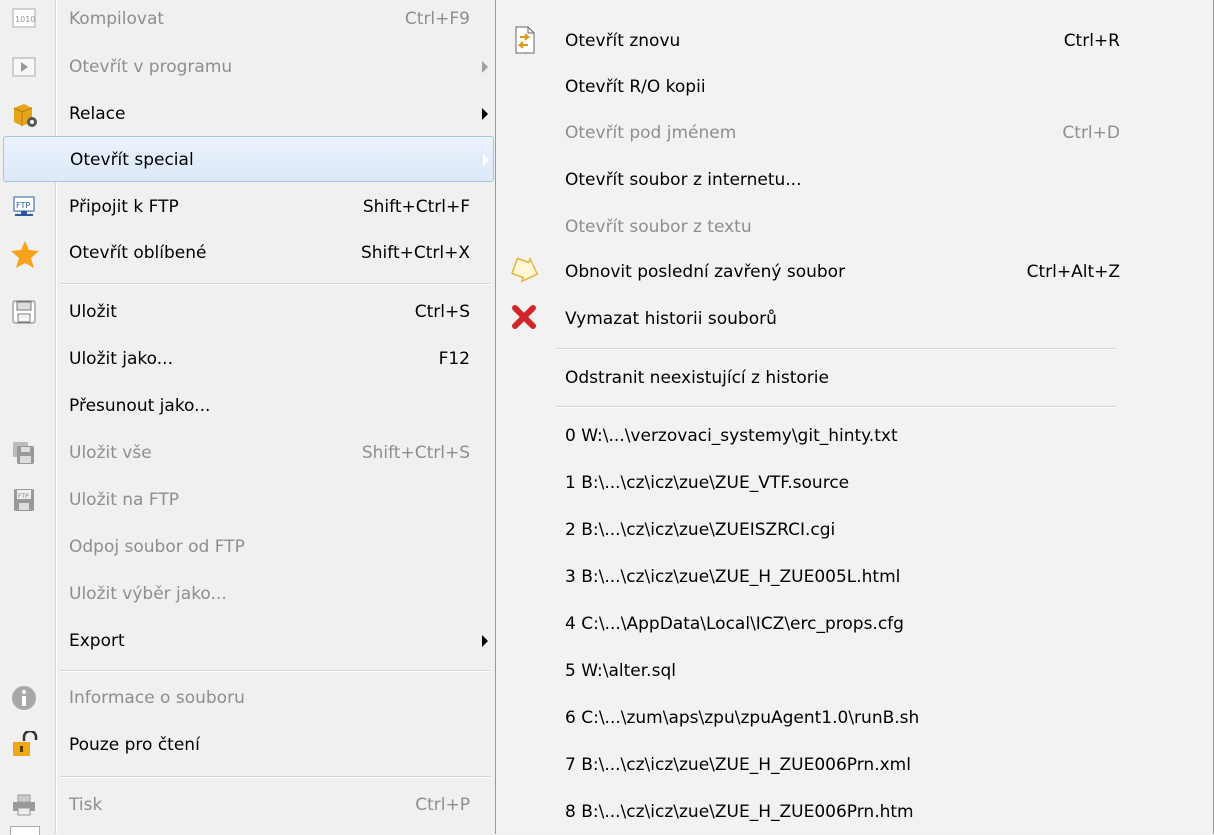 The image size is (1214, 835). I want to click on menu-item-shortcut: Shift+Ctrl+X, so click(415, 253).